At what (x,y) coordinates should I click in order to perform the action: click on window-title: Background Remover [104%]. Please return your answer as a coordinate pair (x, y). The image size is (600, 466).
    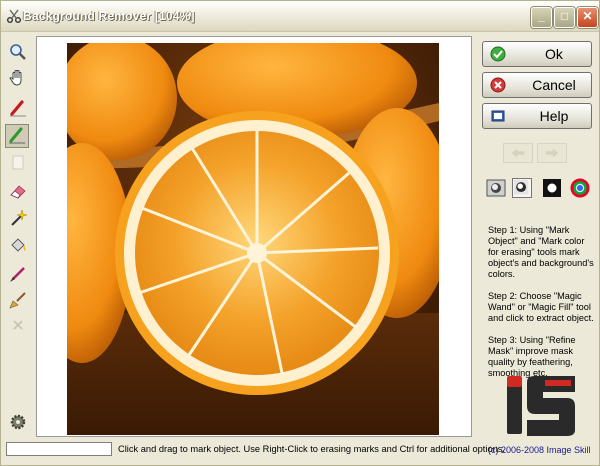
    Looking at the image, I should click on (109, 16).